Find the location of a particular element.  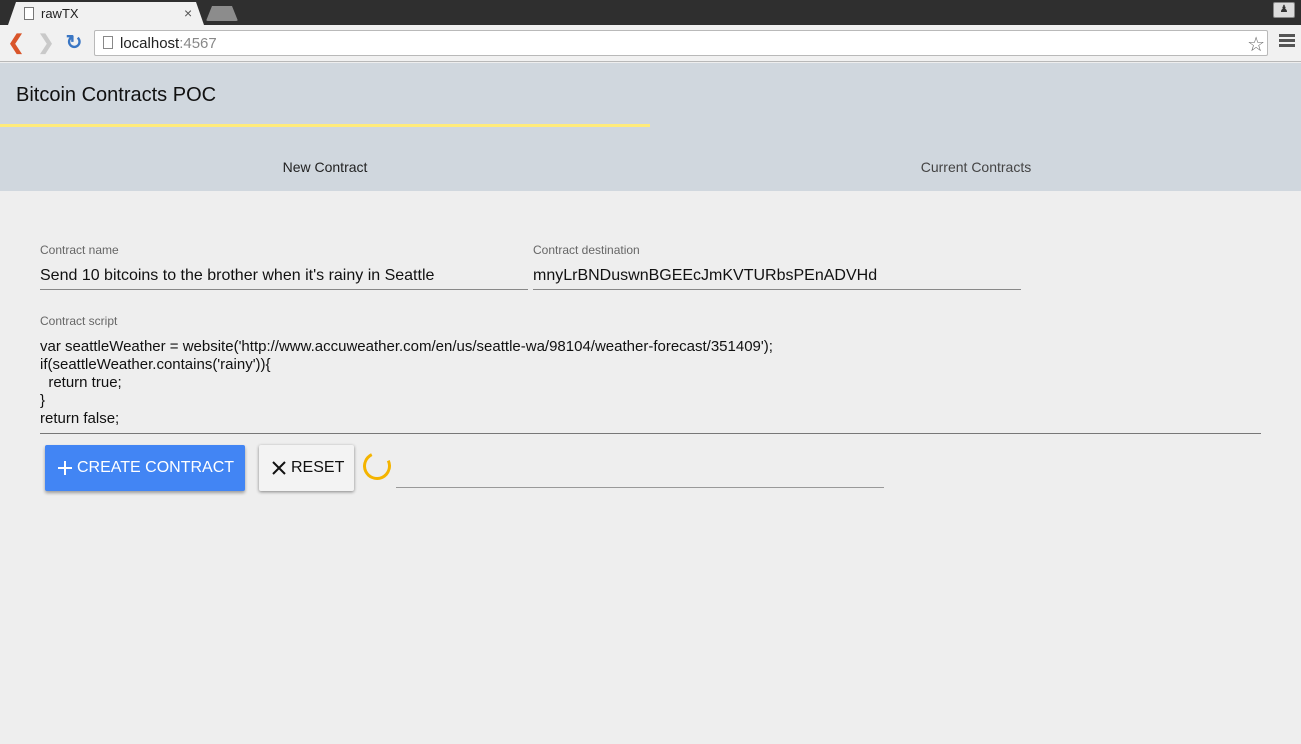

url-host: localhost is located at coordinates (150, 43).